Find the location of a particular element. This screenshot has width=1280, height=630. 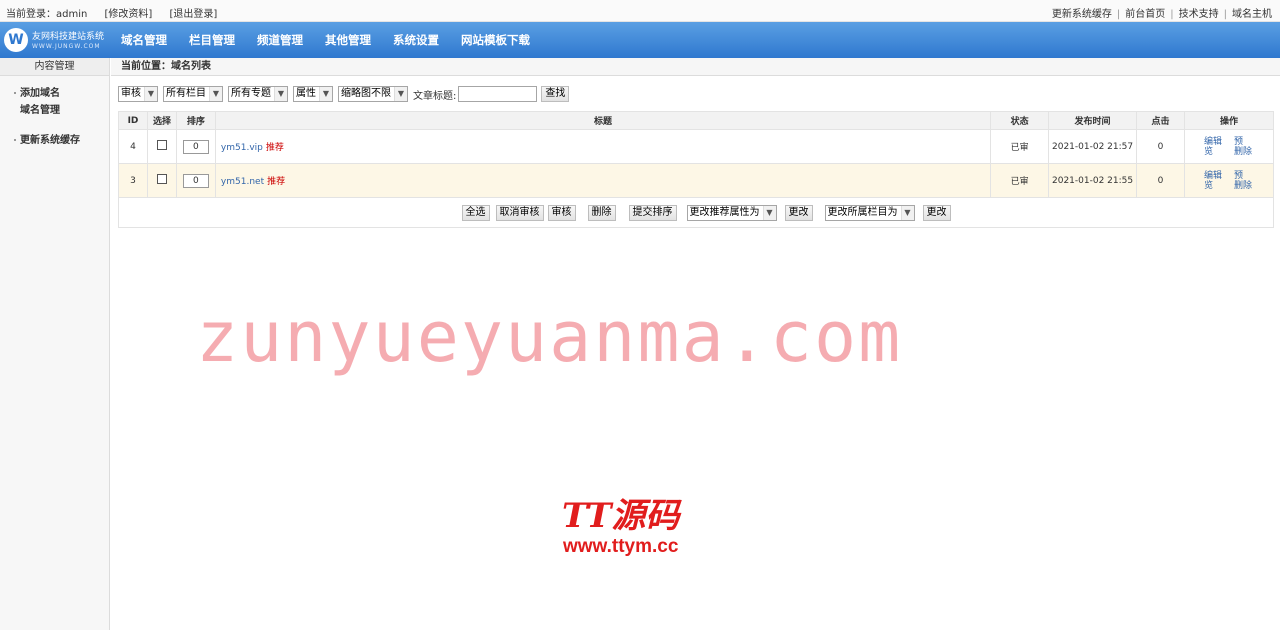

change-attribute-button: 更改 is located at coordinates (798, 212).